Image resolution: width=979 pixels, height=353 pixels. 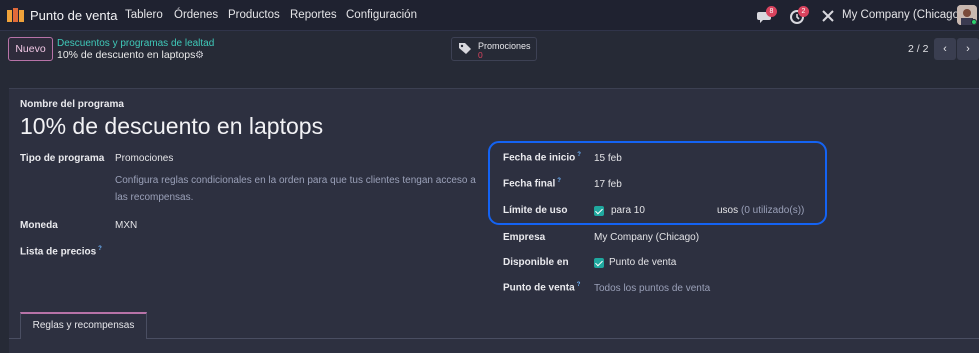 I want to click on available-pos-checkbox, so click(x=599, y=263).